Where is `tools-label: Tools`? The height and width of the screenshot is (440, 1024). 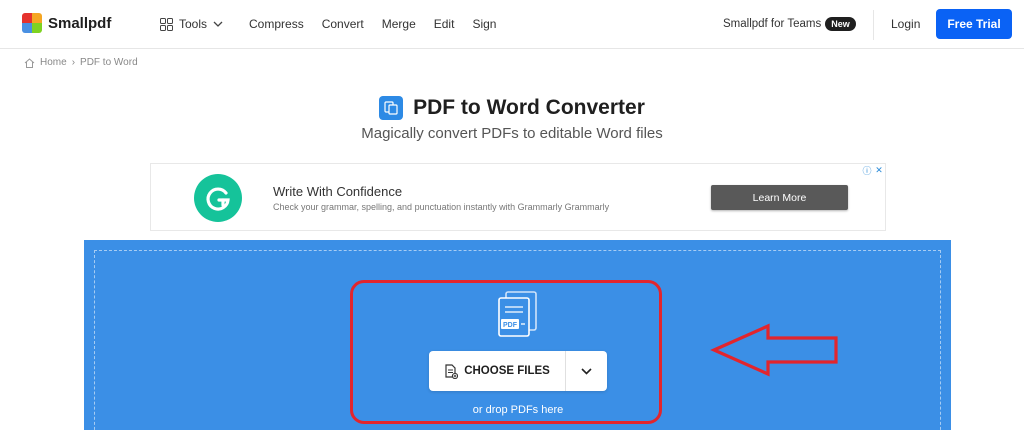
tools-label: Tools is located at coordinates (193, 24).